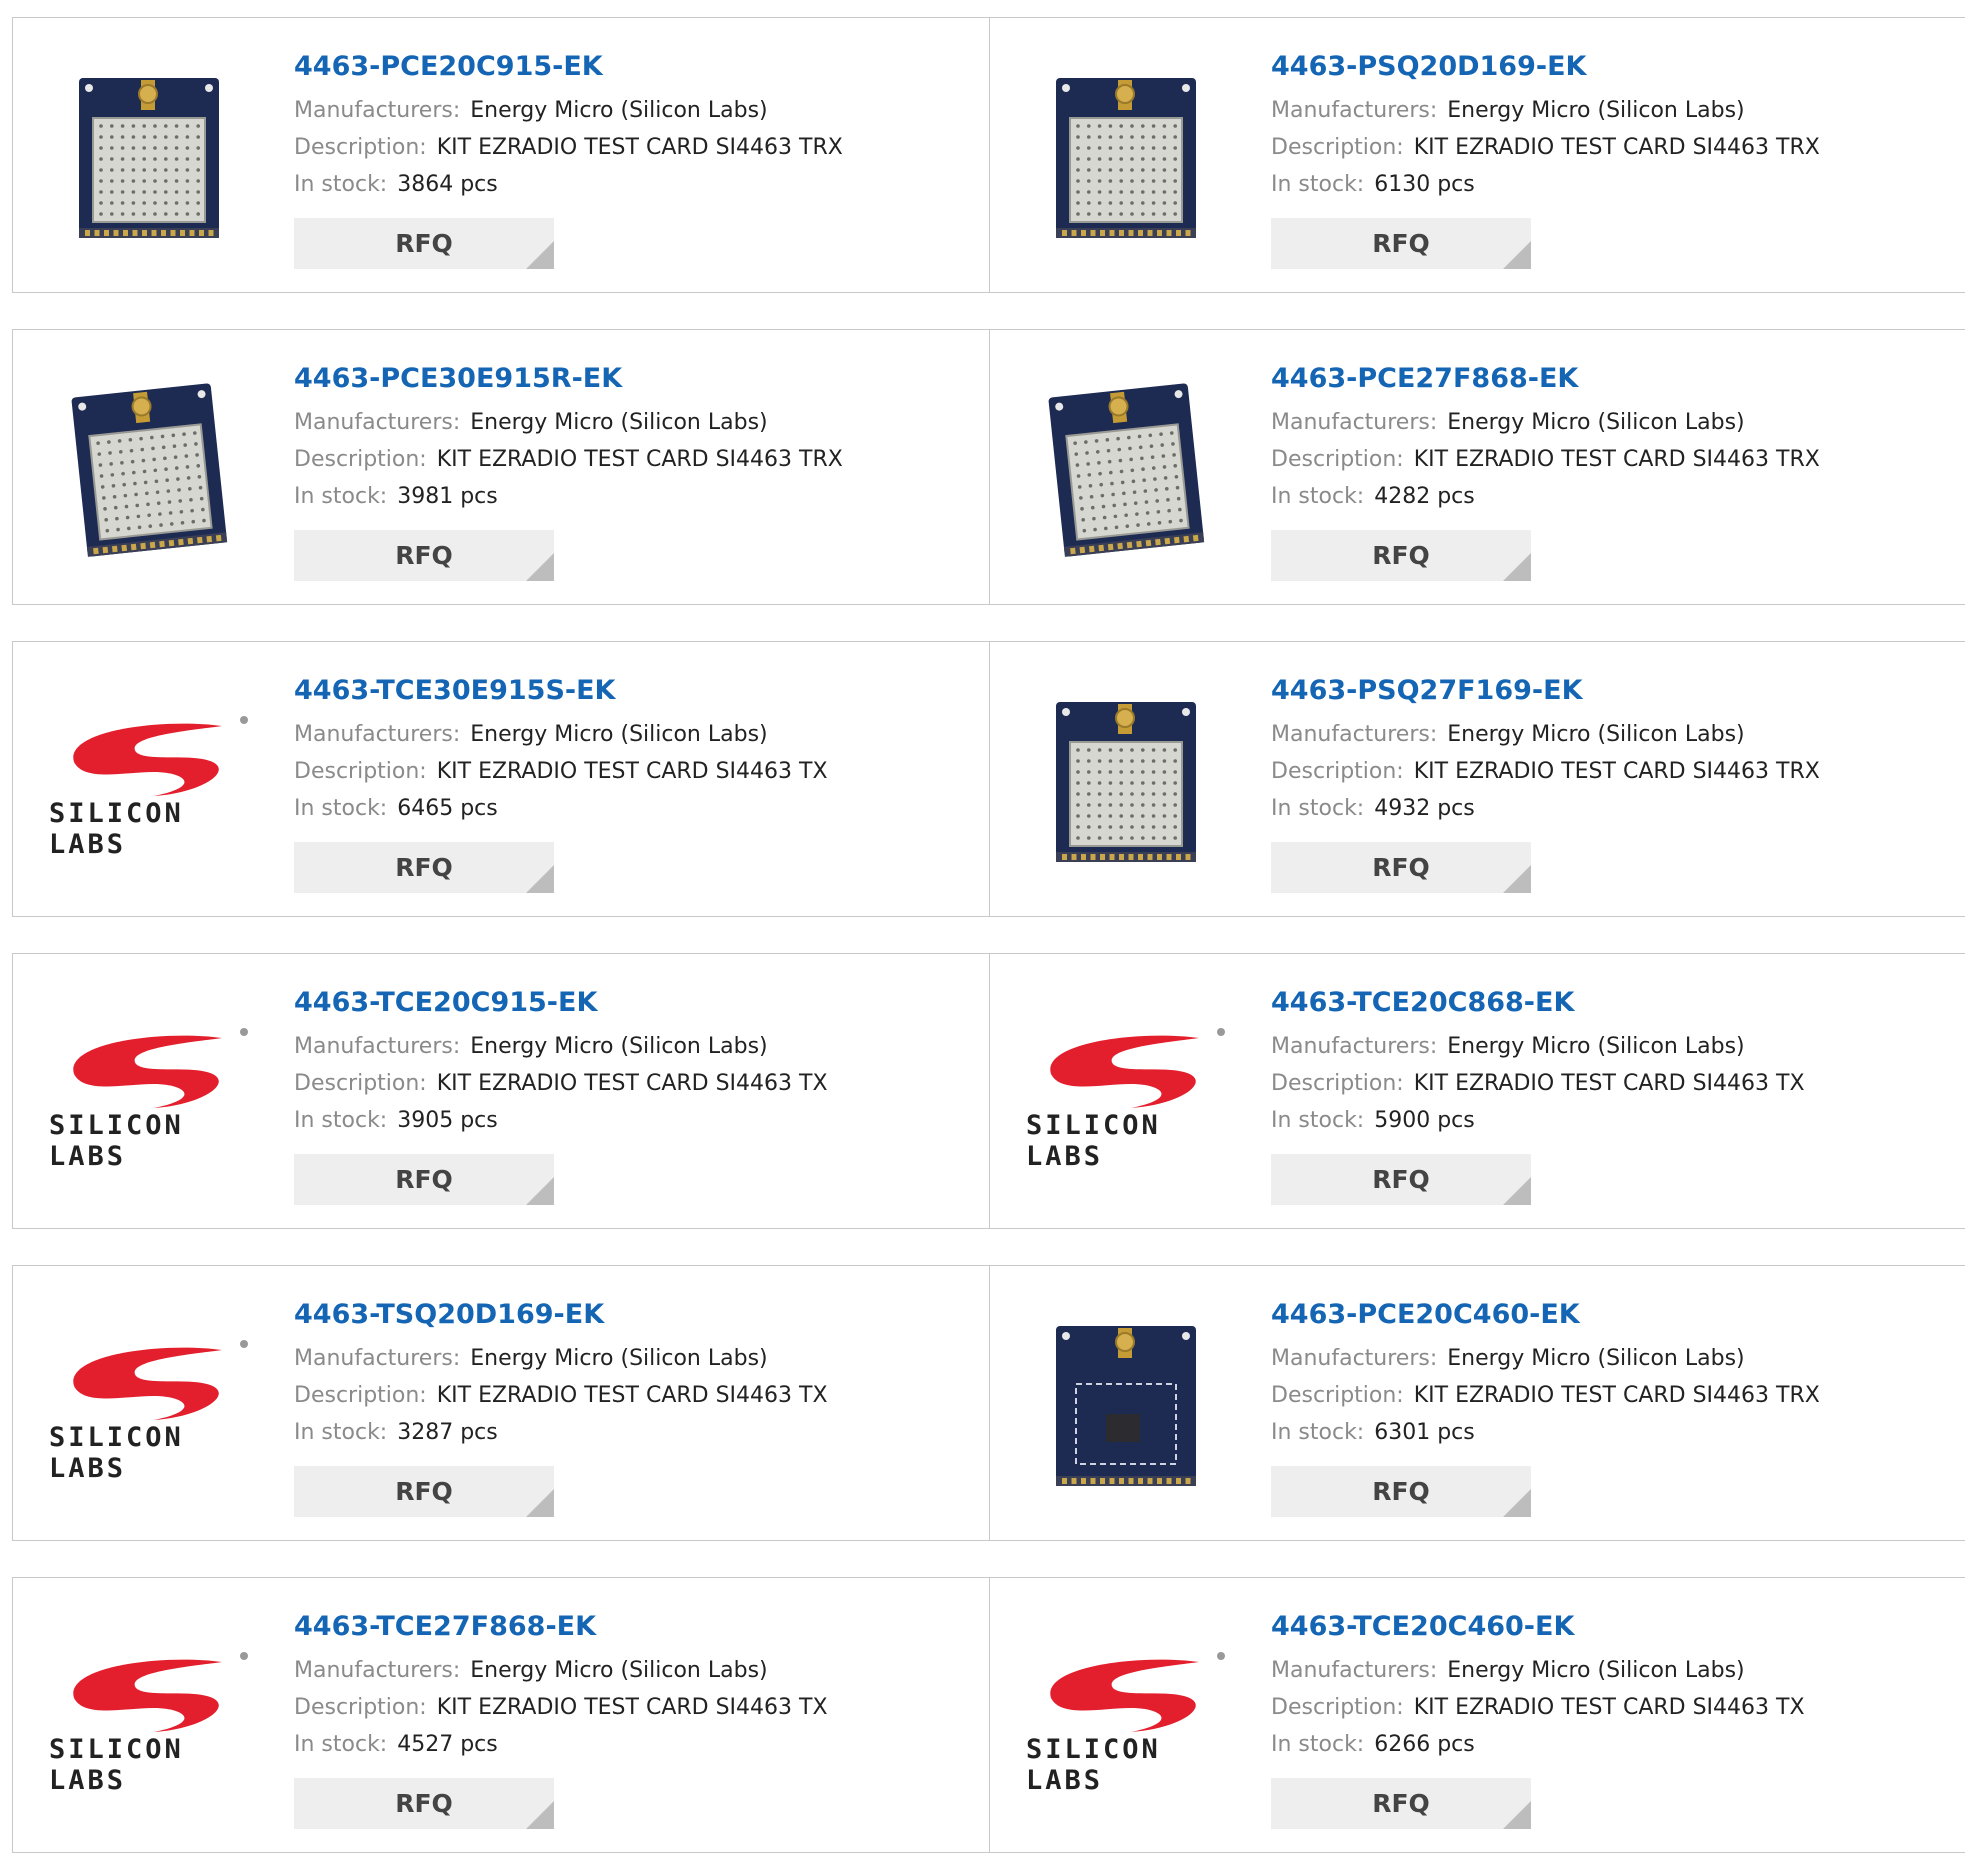  What do you see at coordinates (1614, 1627) in the screenshot?
I see `part-number-link: 4463-TCE20C460-EK` at bounding box center [1614, 1627].